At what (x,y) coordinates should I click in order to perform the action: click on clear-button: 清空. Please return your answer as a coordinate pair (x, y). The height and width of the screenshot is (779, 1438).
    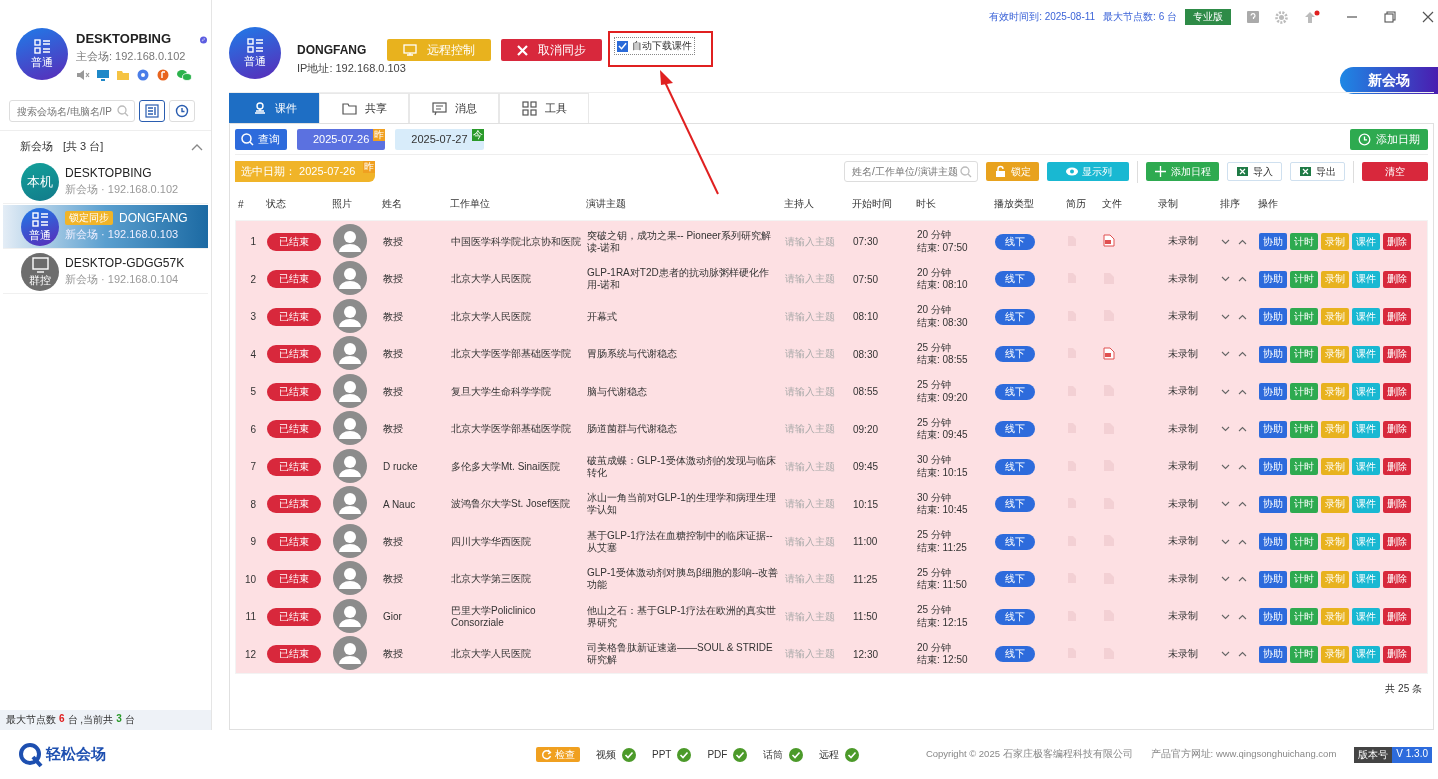
    Looking at the image, I should click on (1395, 171).